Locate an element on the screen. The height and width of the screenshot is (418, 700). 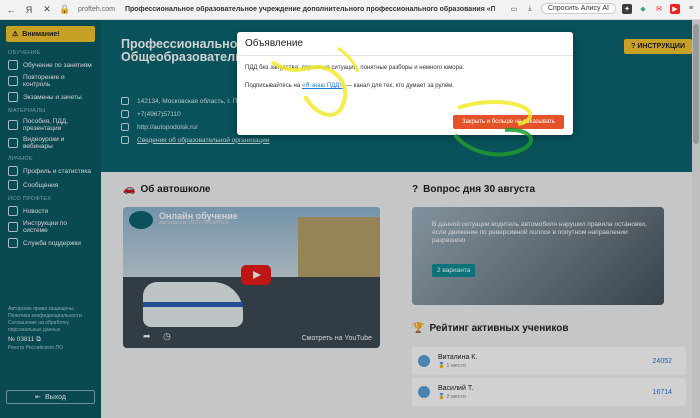
menu-icon: ≡ is located at coordinates (691, 9).